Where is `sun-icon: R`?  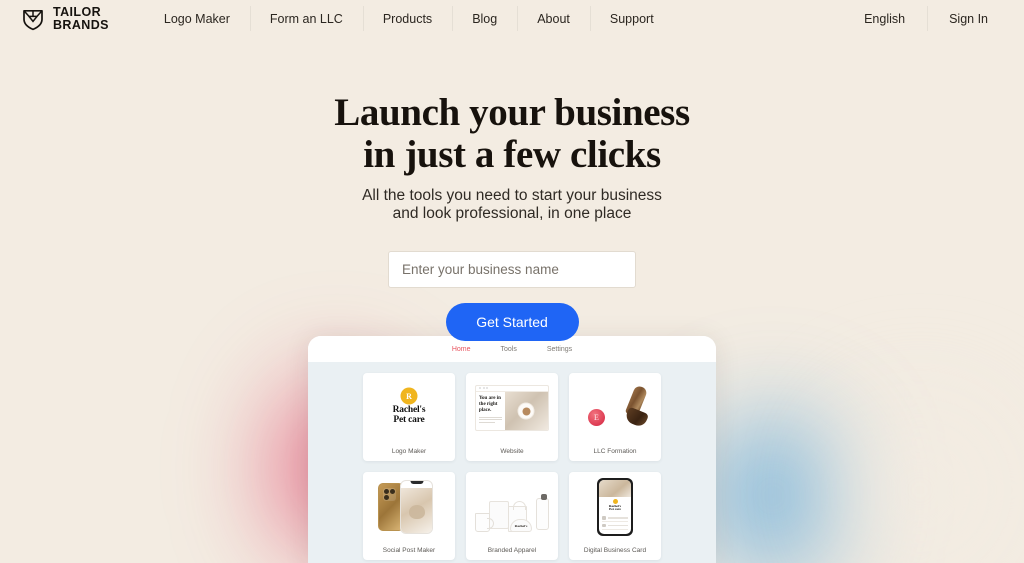 sun-icon: R is located at coordinates (408, 396).